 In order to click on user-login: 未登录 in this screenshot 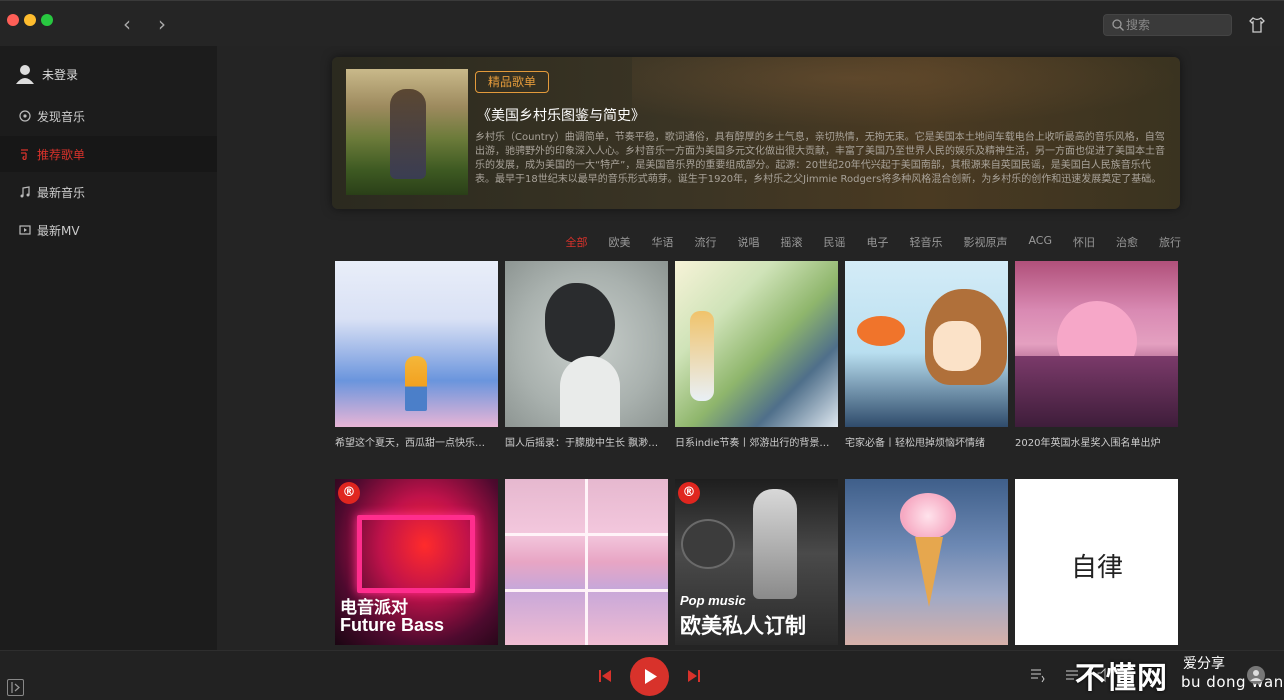, I will do `click(47, 74)`.